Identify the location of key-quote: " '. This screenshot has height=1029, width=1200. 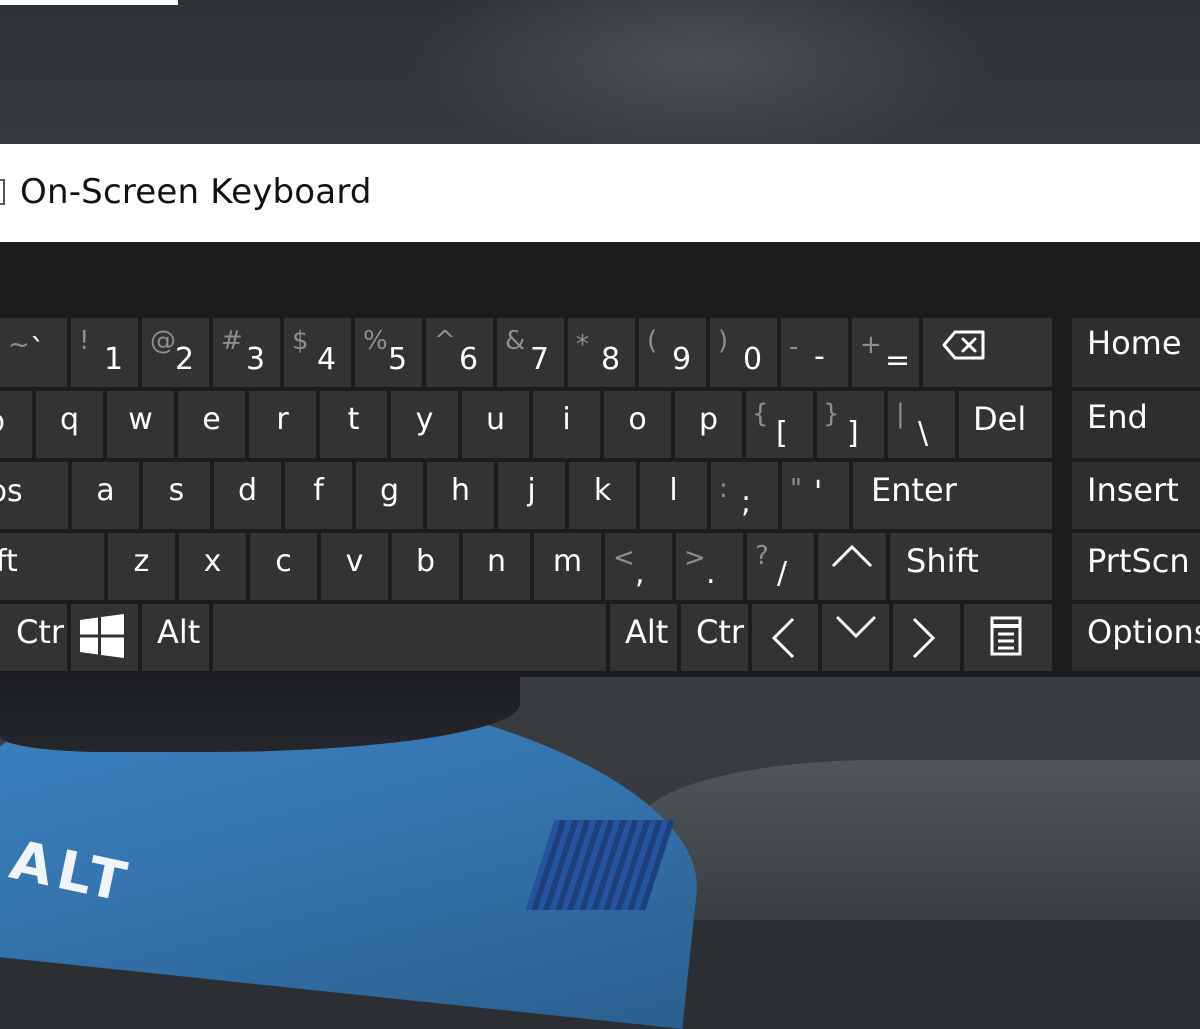
(815, 495).